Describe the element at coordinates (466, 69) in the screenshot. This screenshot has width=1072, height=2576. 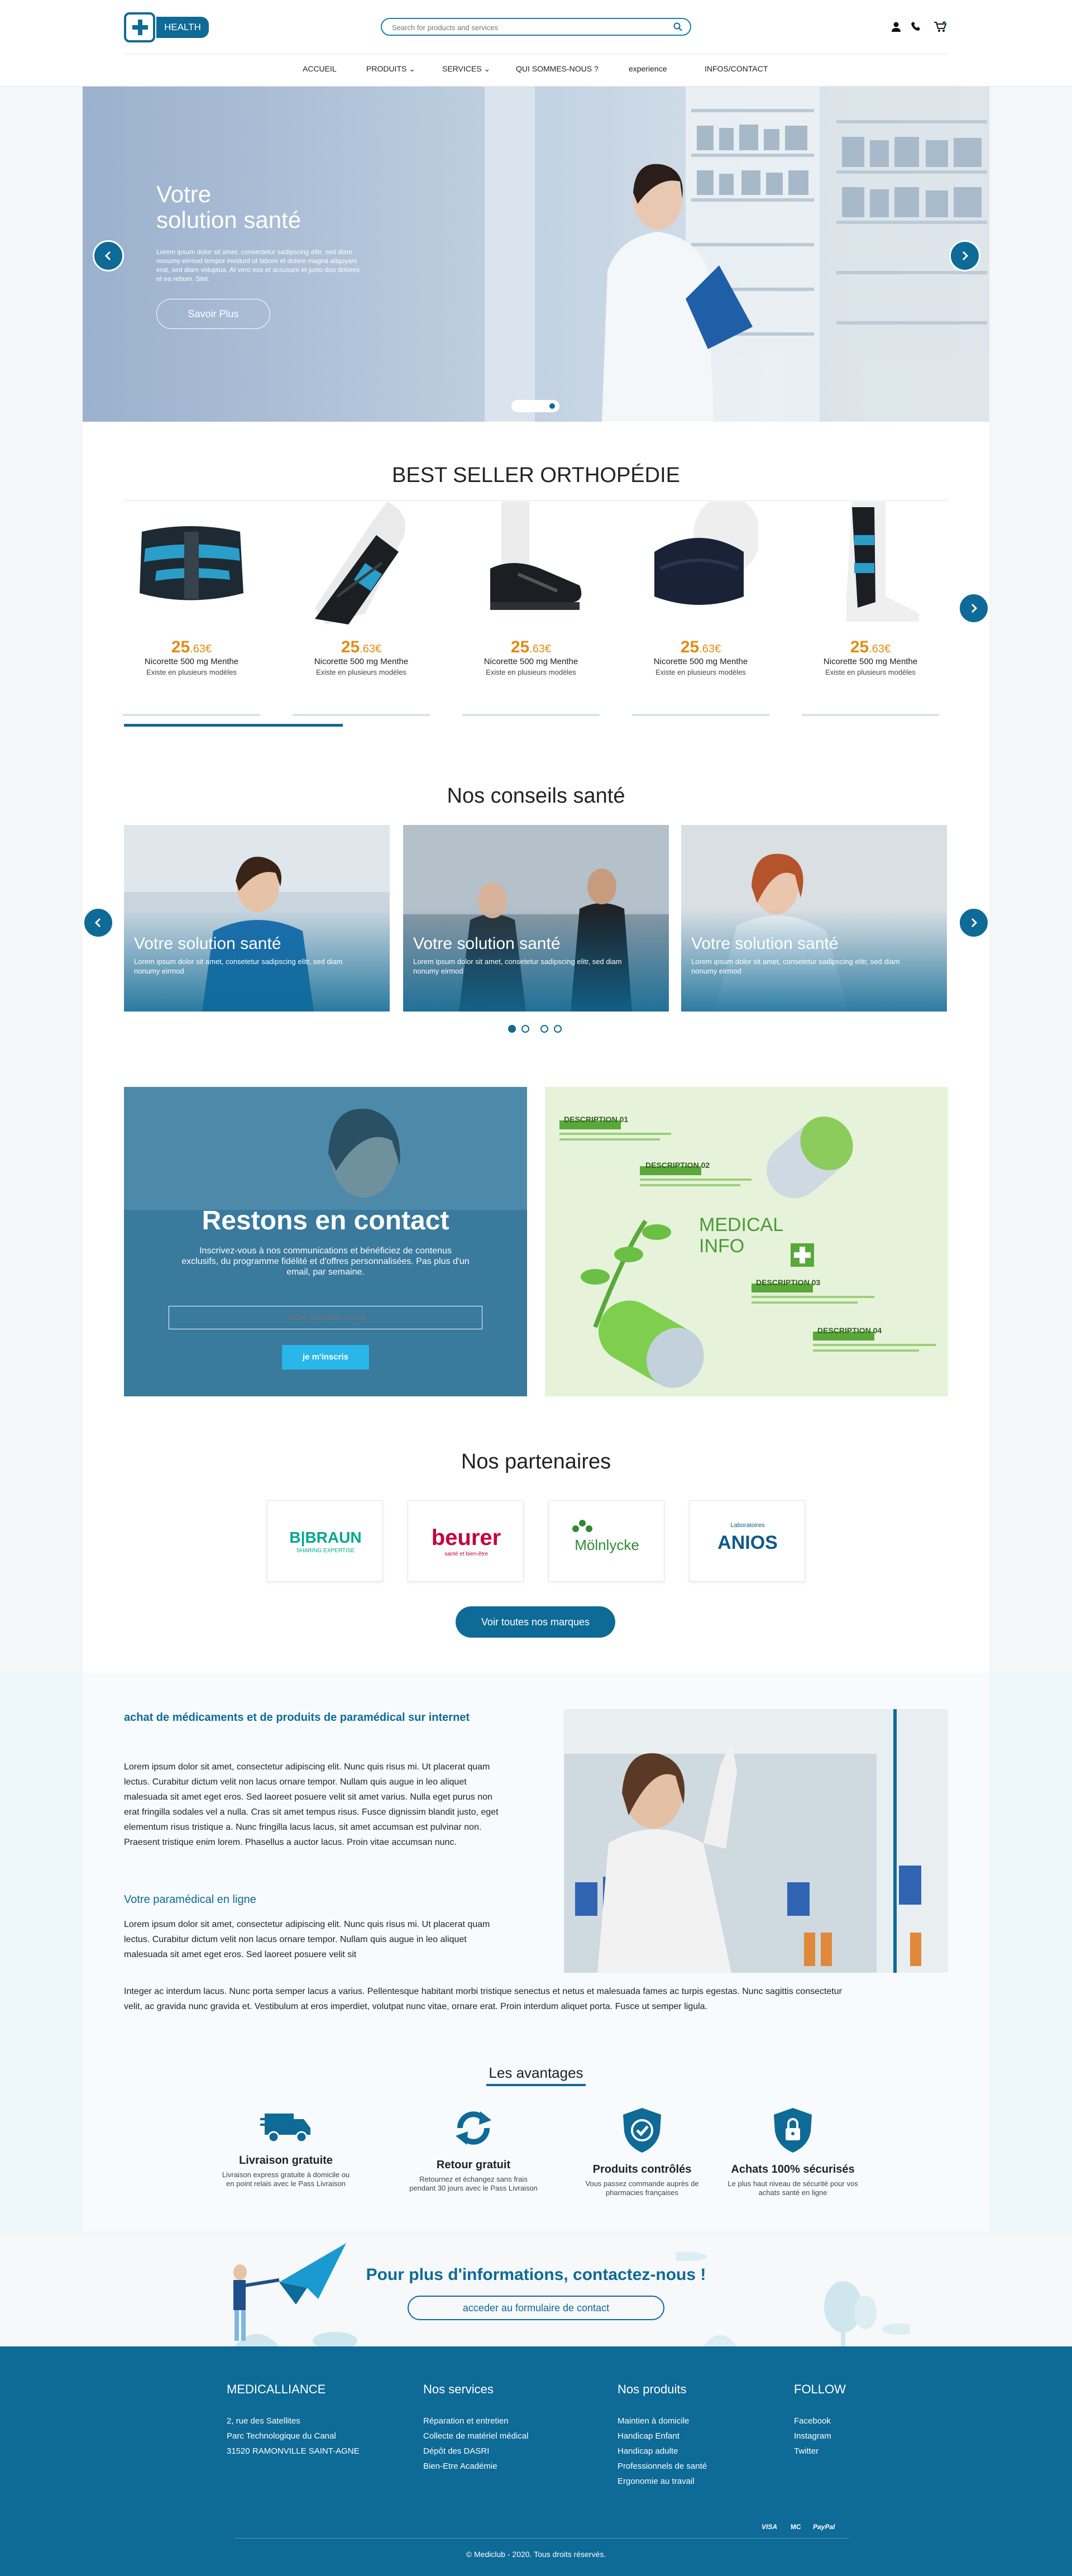
I see `nav-item-services: SERVICES ⌄` at that location.